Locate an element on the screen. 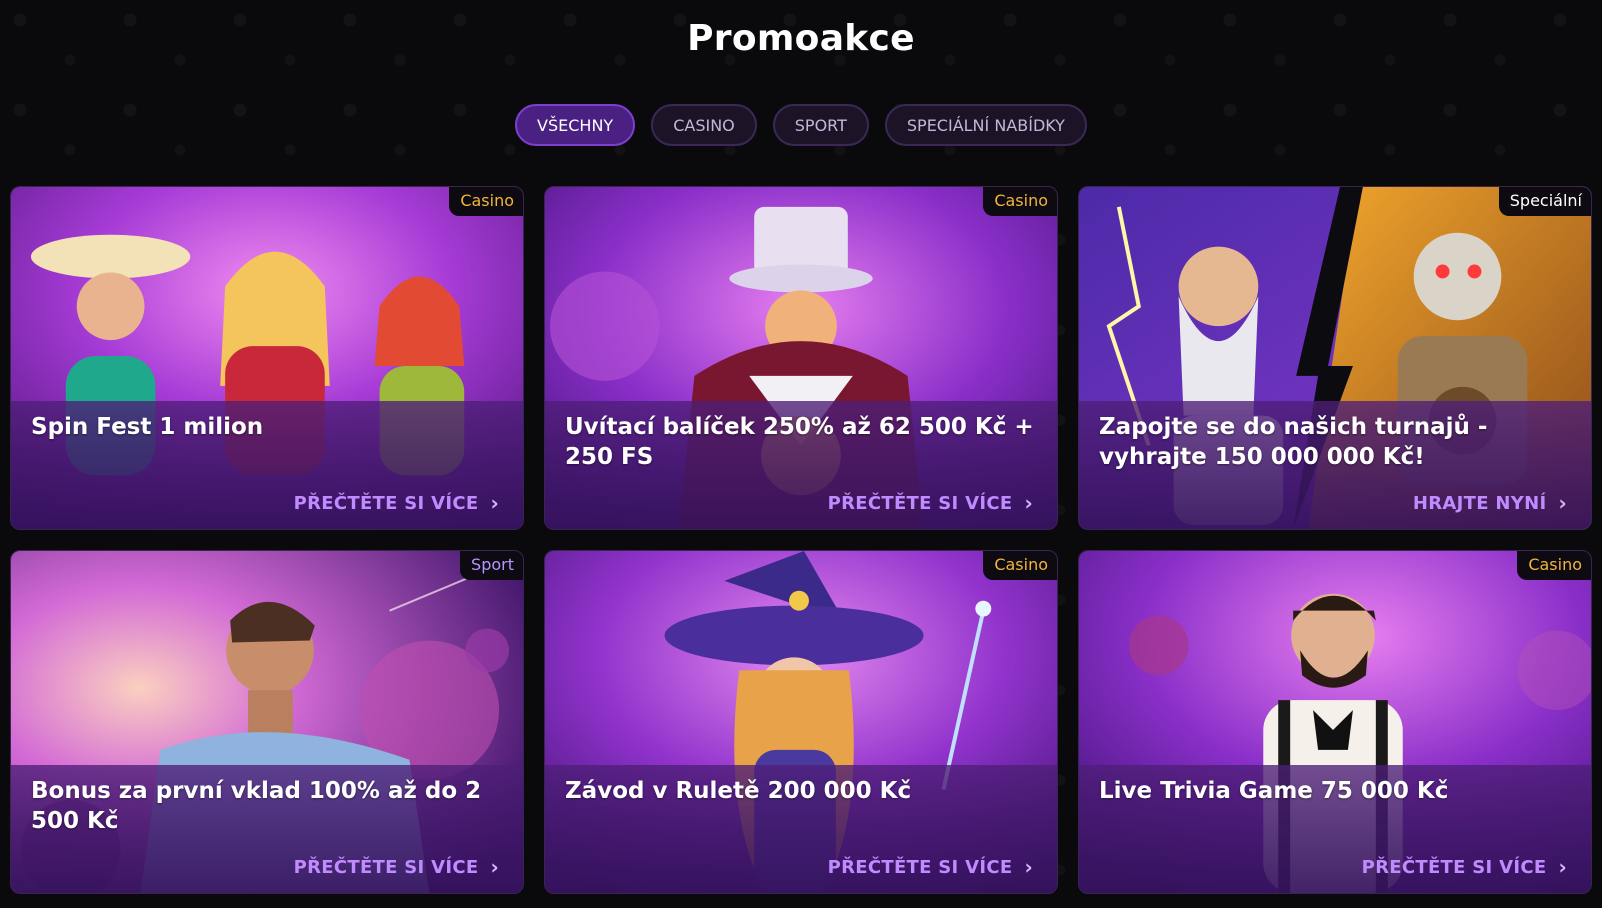 The image size is (1602, 908). promo-title: Závod v Ruletě 200 000 Kč is located at coordinates (738, 791).